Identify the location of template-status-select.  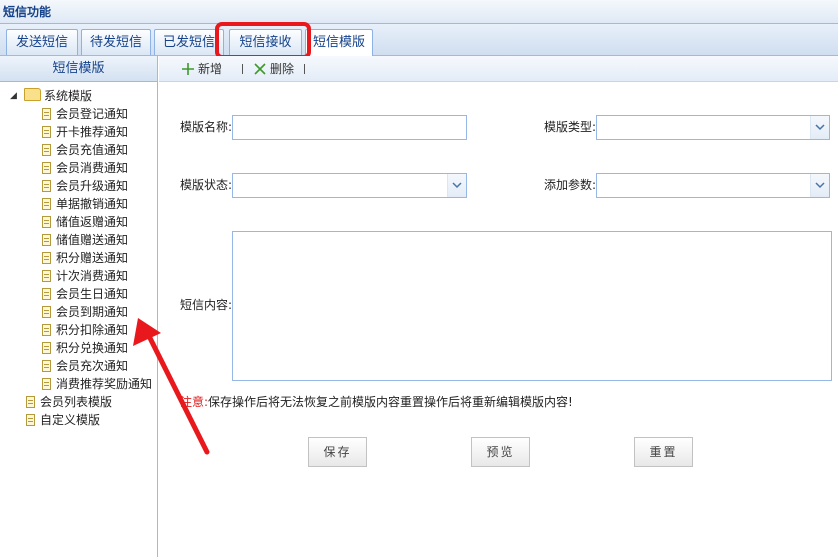
(349, 185).